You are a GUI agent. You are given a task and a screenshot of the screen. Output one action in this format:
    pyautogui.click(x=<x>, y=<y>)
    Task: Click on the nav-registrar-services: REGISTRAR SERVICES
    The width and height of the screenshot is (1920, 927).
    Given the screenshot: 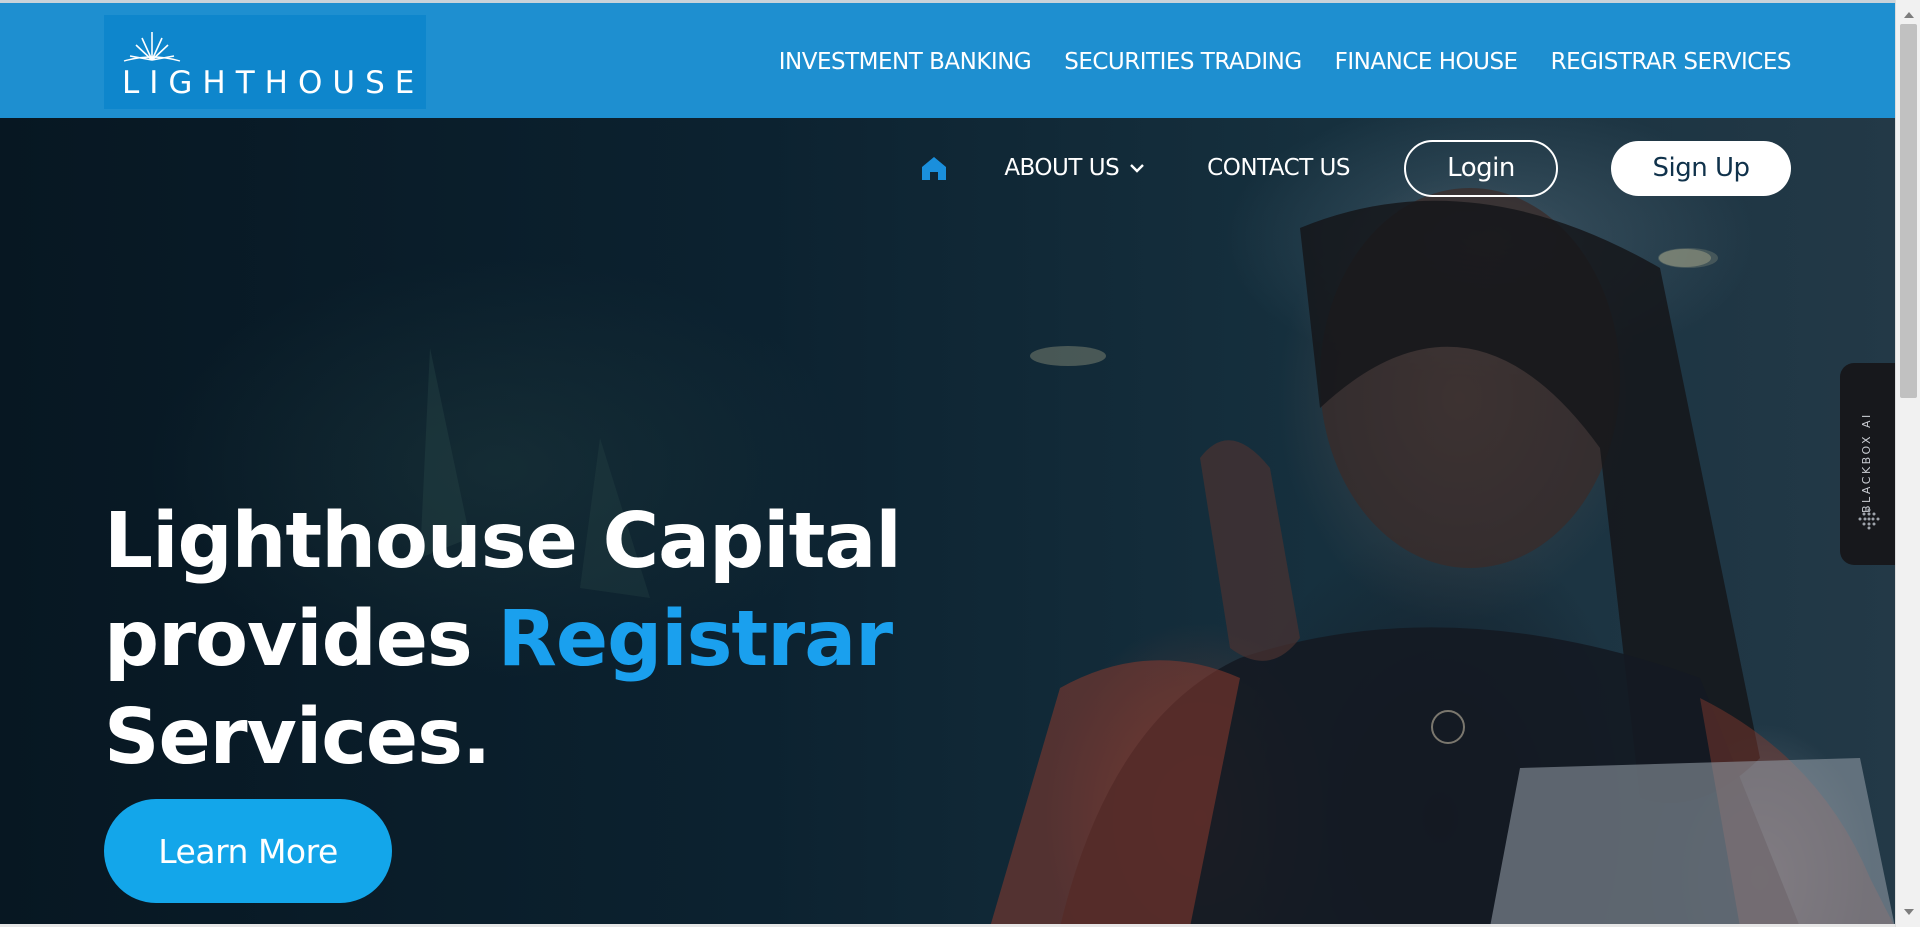 What is the action you would take?
    pyautogui.click(x=1671, y=62)
    